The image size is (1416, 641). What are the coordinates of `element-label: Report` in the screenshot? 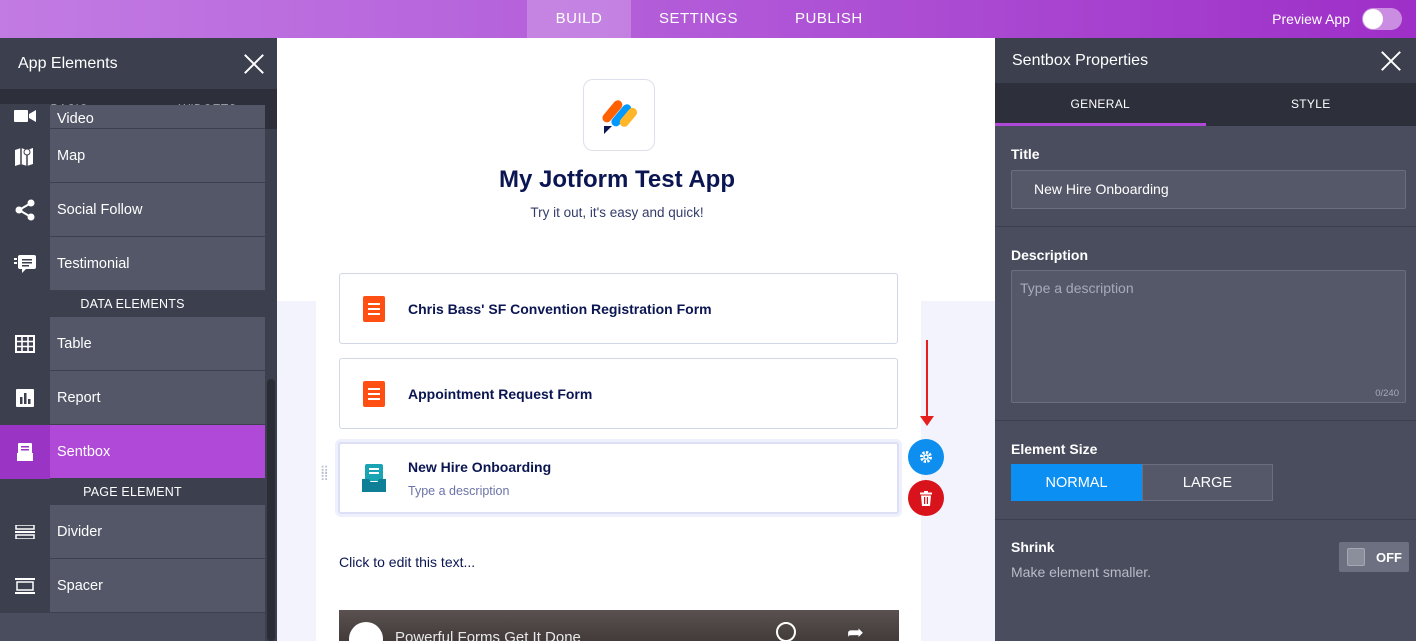 It's located at (79, 397).